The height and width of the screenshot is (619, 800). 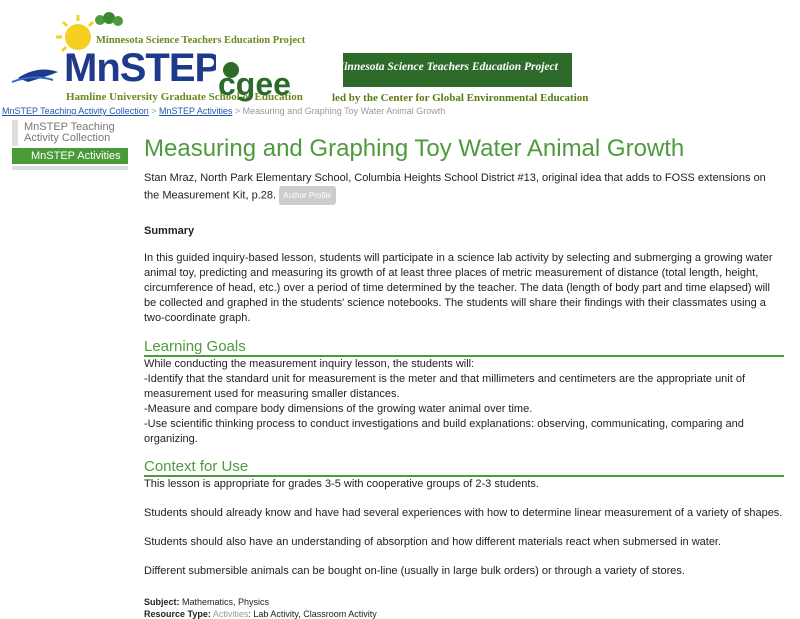 What do you see at coordinates (195, 111) in the screenshot?
I see `breadcrumb-link-activities: MnSTEP Activities` at bounding box center [195, 111].